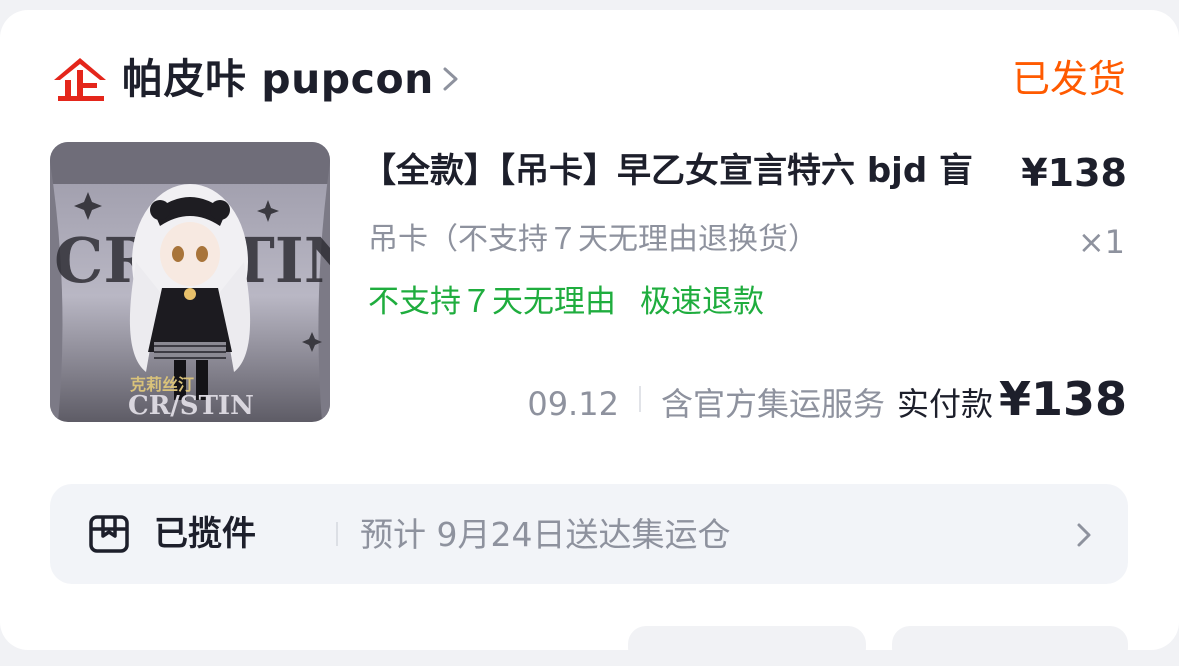 The image size is (1179, 666). I want to click on product-image: CRISTIN 克莉丝汀 CR/STIN, so click(190, 282).